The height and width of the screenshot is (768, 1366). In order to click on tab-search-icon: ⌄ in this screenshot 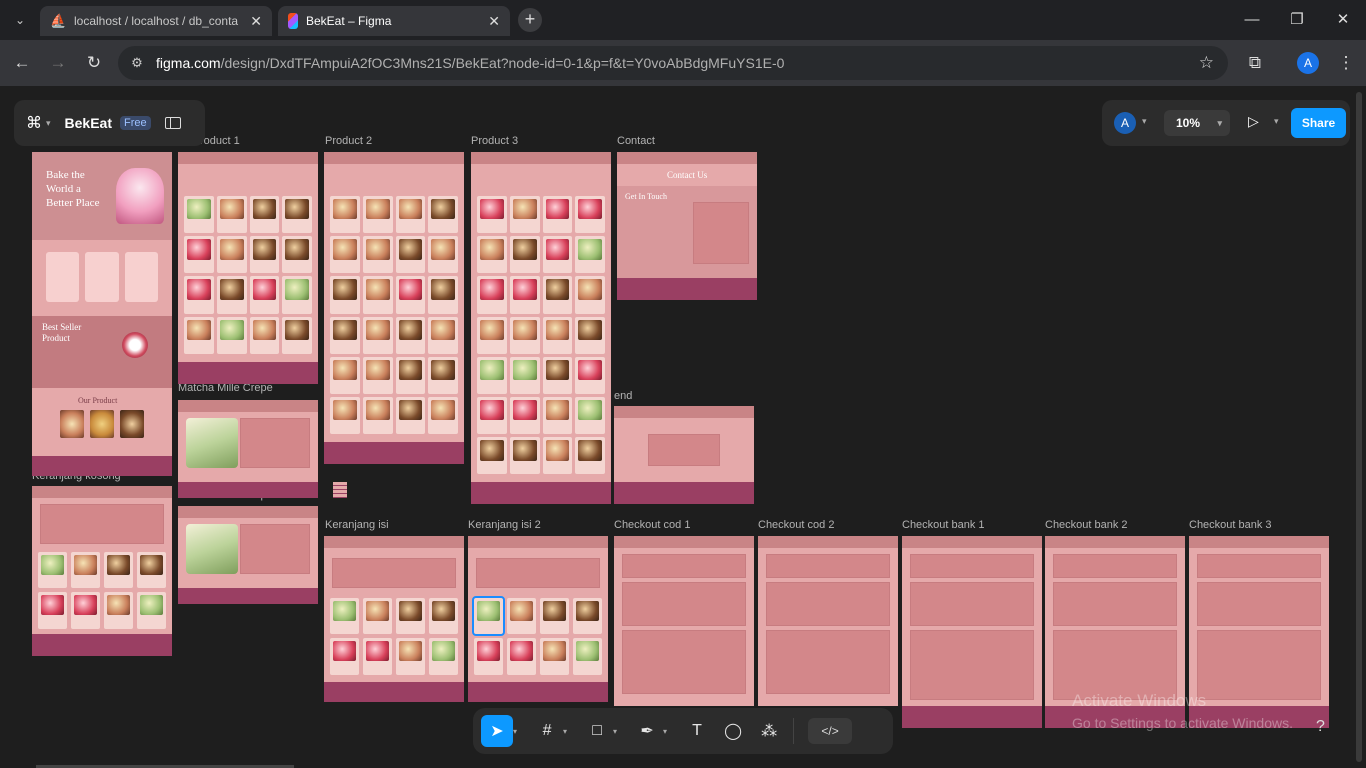, I will do `click(20, 20)`.